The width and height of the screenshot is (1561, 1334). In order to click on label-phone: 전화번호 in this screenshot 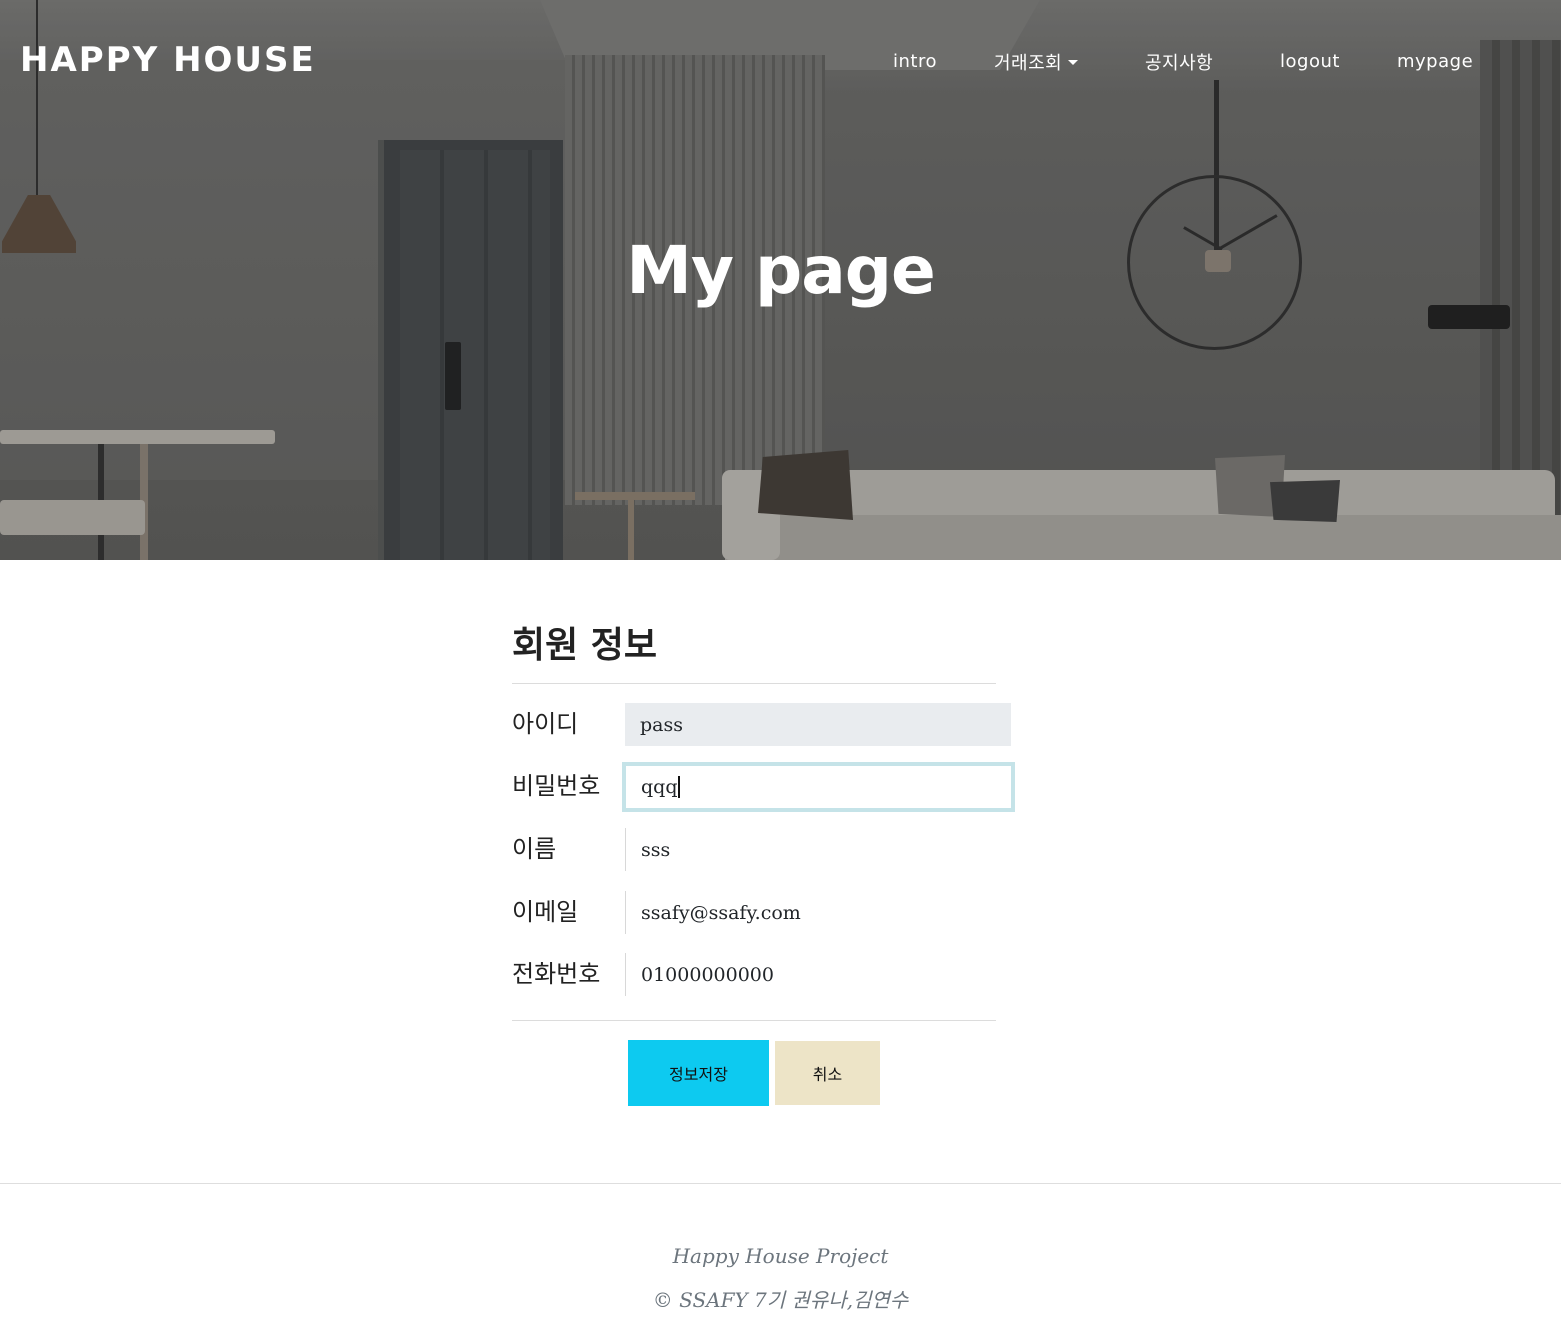, I will do `click(556, 974)`.